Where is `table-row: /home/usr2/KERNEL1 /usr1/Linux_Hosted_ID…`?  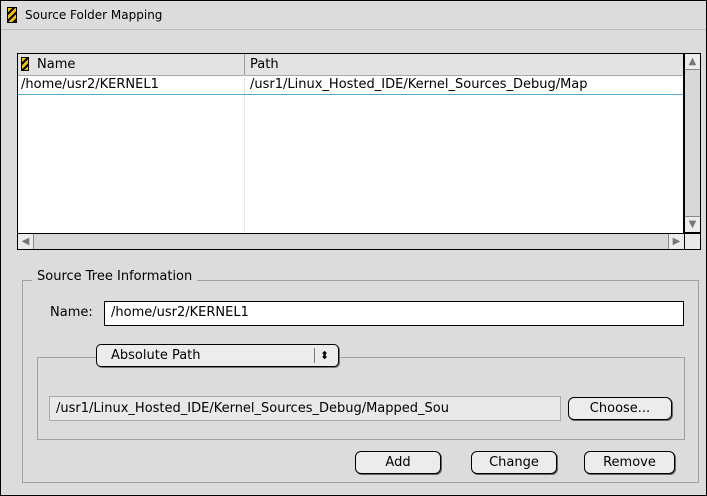
table-row: /home/usr2/KERNEL1 /usr1/Linux_Hosted_ID… is located at coordinates (350, 85).